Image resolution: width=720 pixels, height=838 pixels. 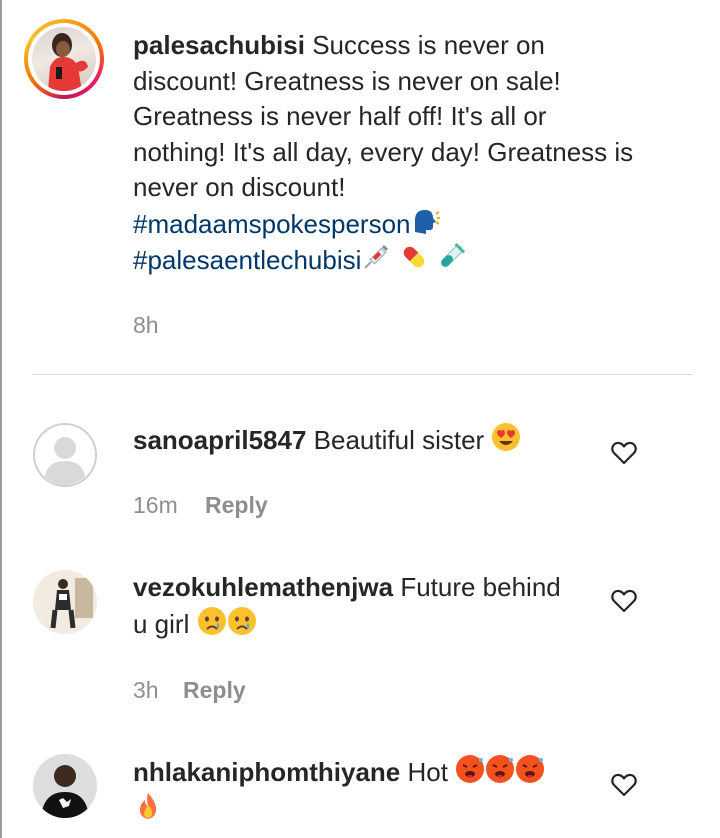 What do you see at coordinates (399, 440) in the screenshot?
I see `comment-body: Beautiful sister` at bounding box center [399, 440].